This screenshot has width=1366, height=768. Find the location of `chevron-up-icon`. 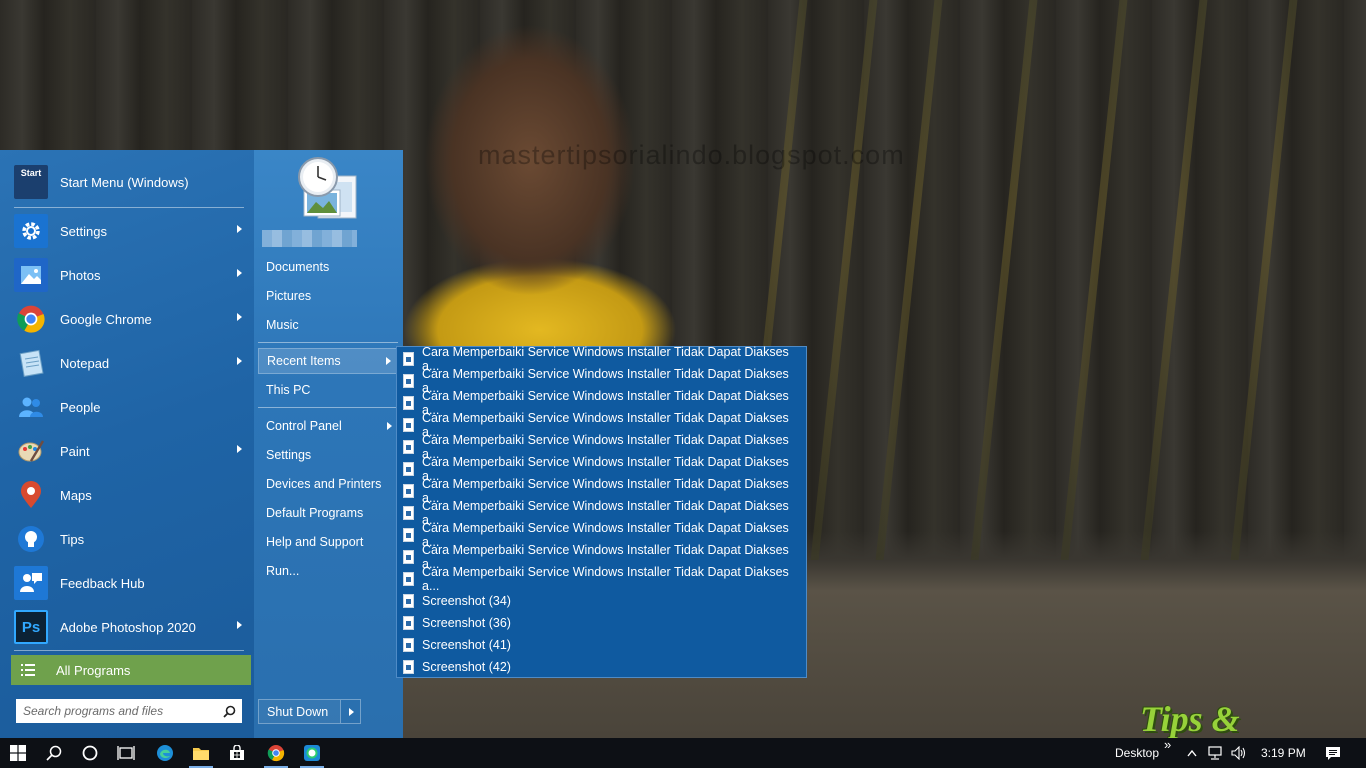

chevron-up-icon is located at coordinates (1192, 753).